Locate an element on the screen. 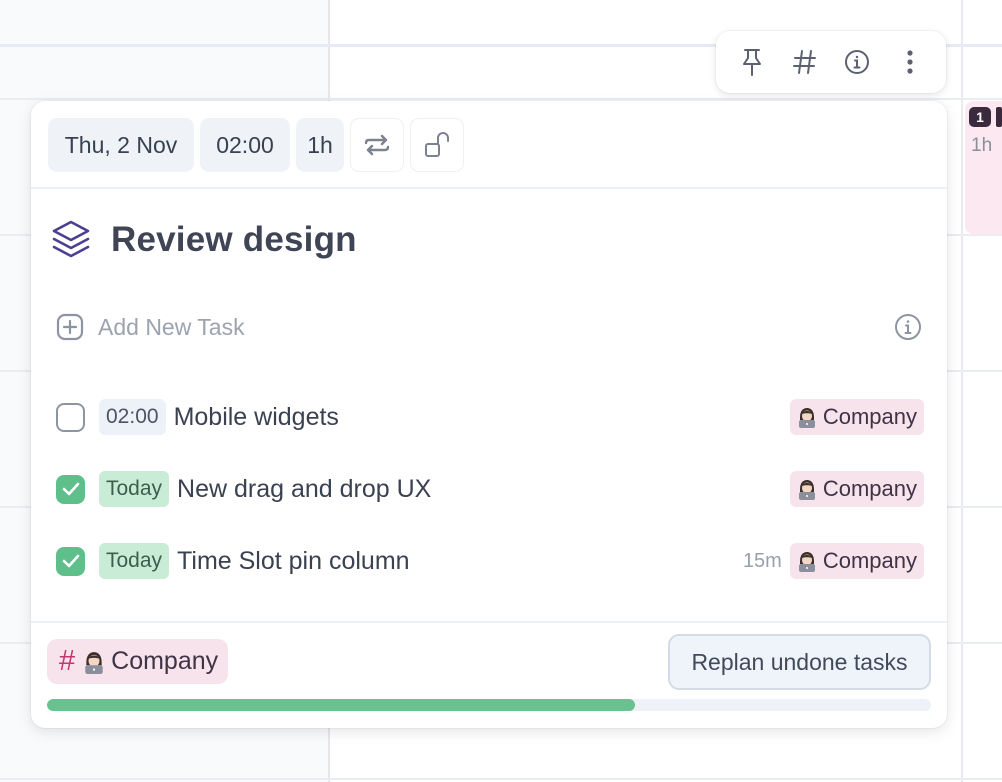 This screenshot has height=782, width=1002. layers-icon is located at coordinates (71, 239).